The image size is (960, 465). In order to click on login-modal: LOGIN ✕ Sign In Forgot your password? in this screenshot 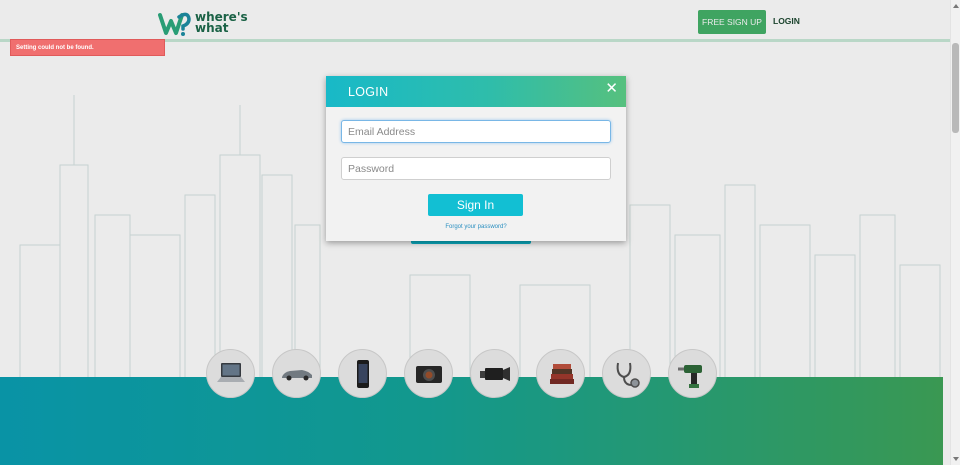, I will do `click(476, 158)`.